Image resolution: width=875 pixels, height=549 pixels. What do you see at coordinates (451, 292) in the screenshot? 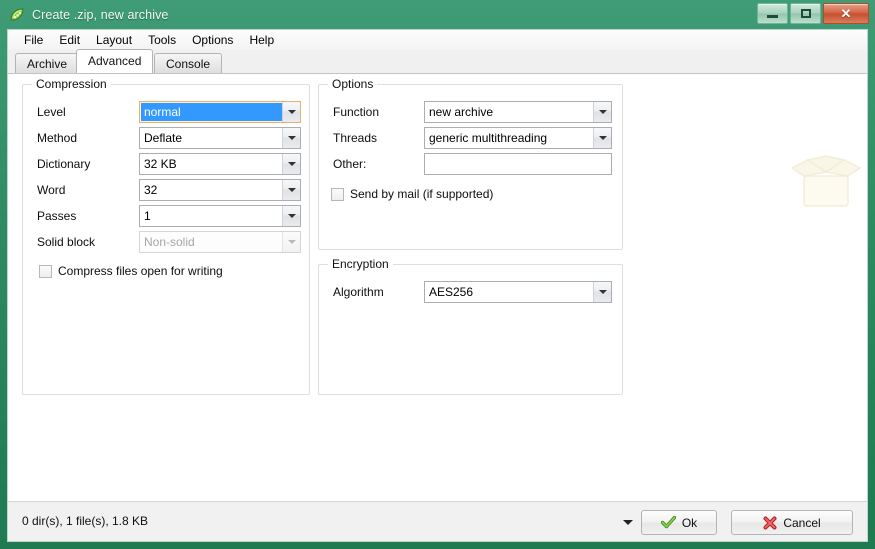
I see `algorithm-value: AES256` at bounding box center [451, 292].